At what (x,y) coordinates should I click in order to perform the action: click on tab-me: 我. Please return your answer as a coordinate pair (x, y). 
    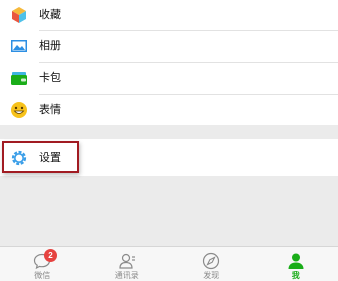
    Looking at the image, I should click on (296, 264).